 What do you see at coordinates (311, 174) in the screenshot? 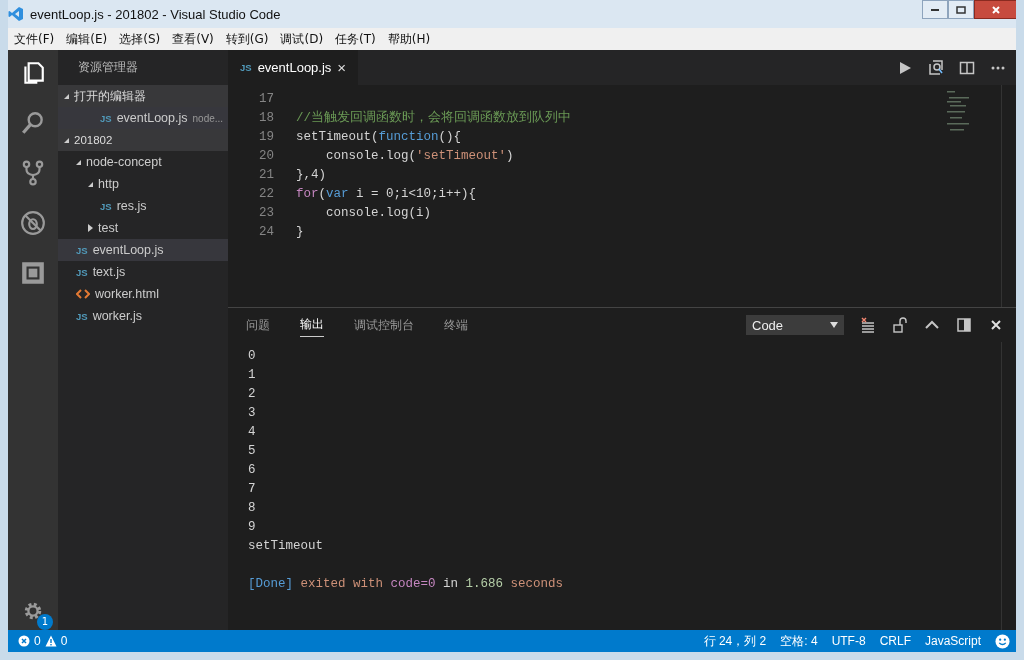
I see `code-line: },4)` at bounding box center [311, 174].